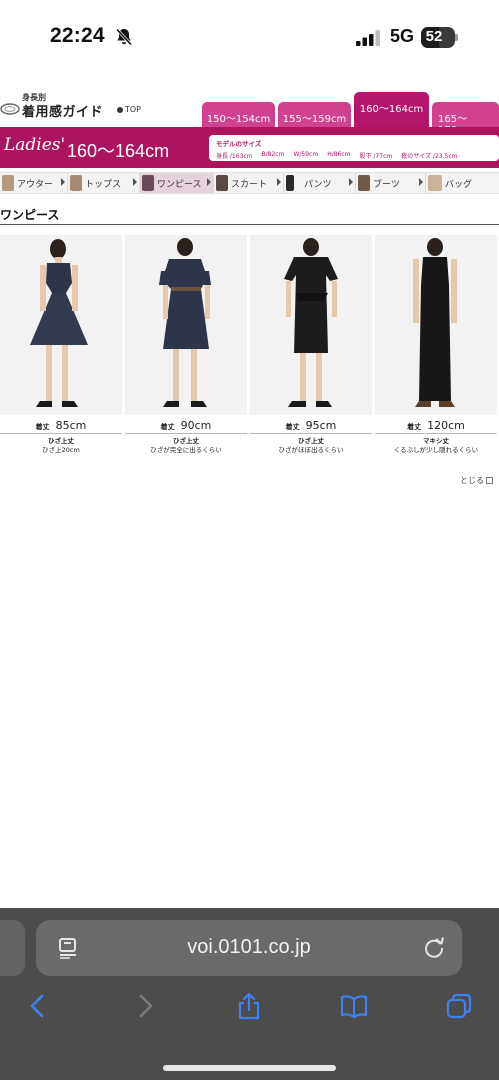  I want to click on status-time: 22:24, so click(77, 35).